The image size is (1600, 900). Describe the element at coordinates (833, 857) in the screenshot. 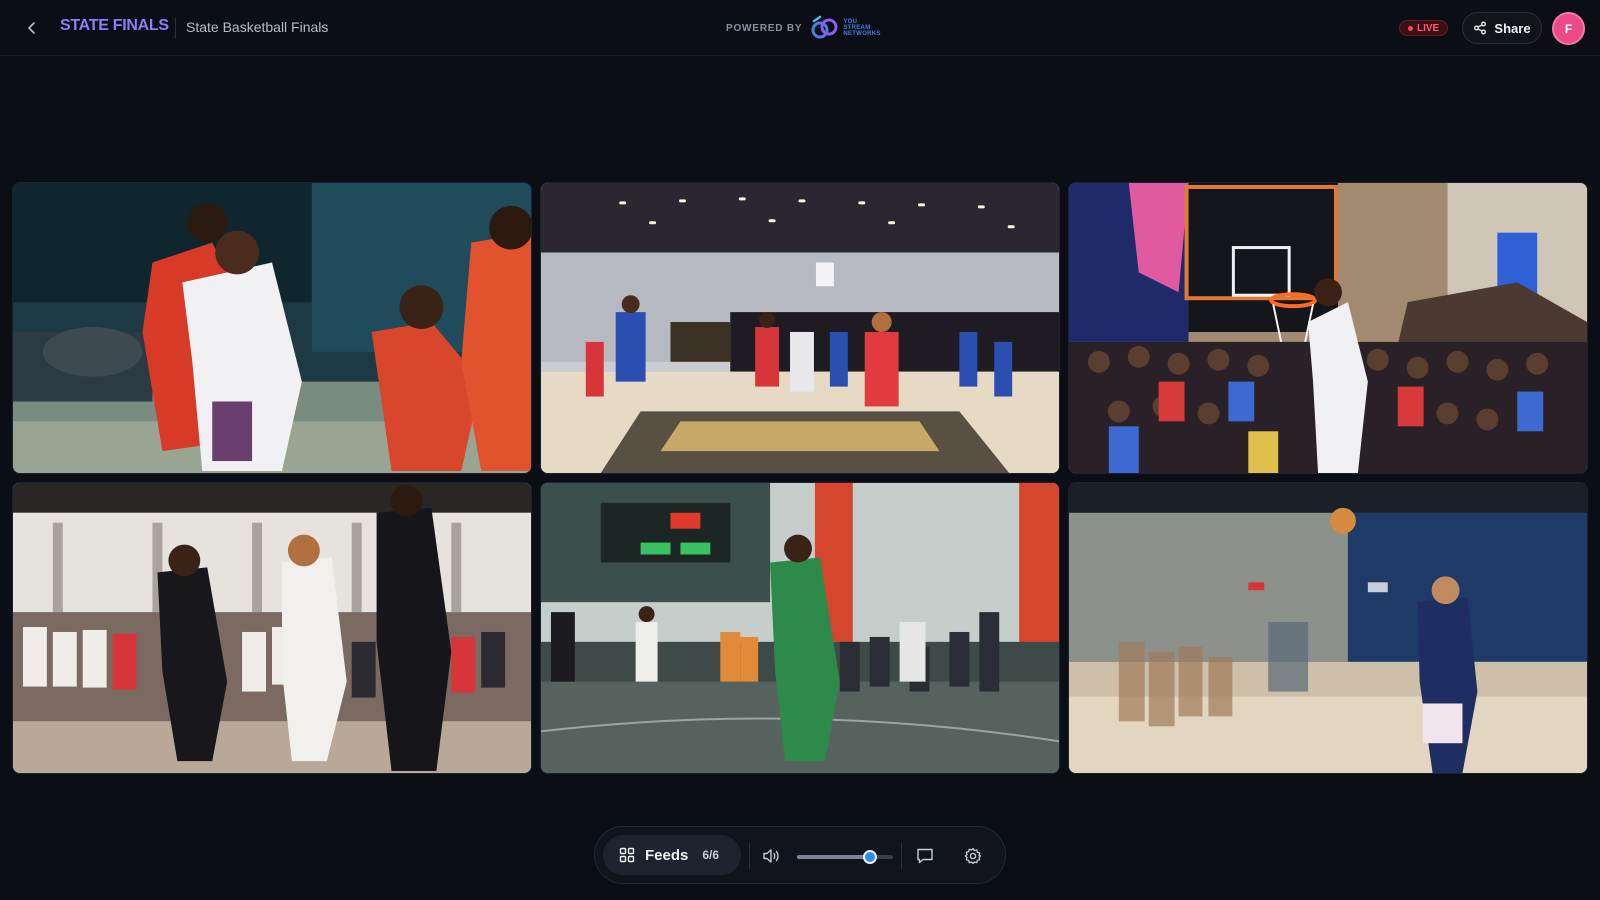

I see `volume-slider-fill` at that location.